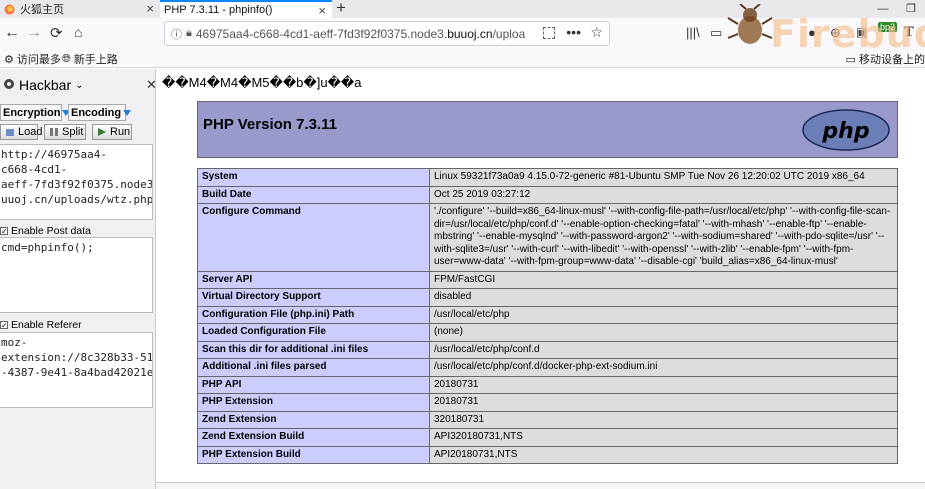 The width and height of the screenshot is (925, 489). Describe the element at coordinates (66, 58) in the screenshot. I see `globe-icon: 🌐︎` at that location.